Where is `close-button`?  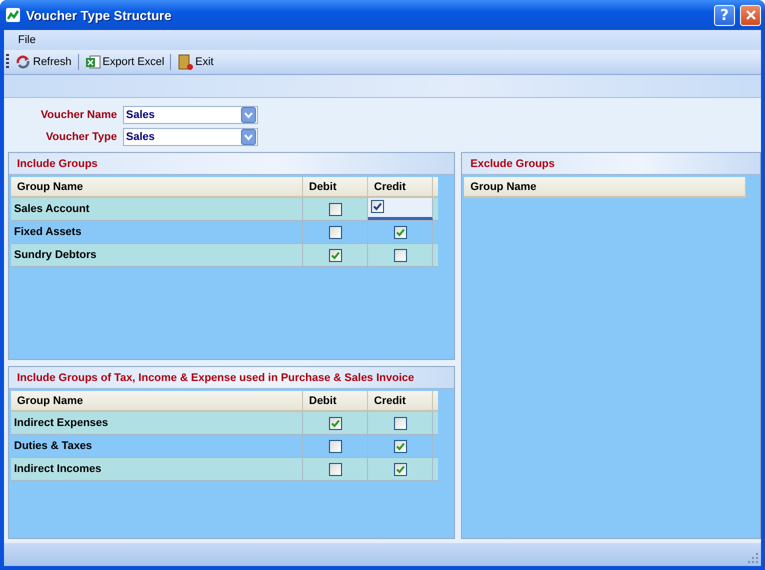 close-button is located at coordinates (750, 15).